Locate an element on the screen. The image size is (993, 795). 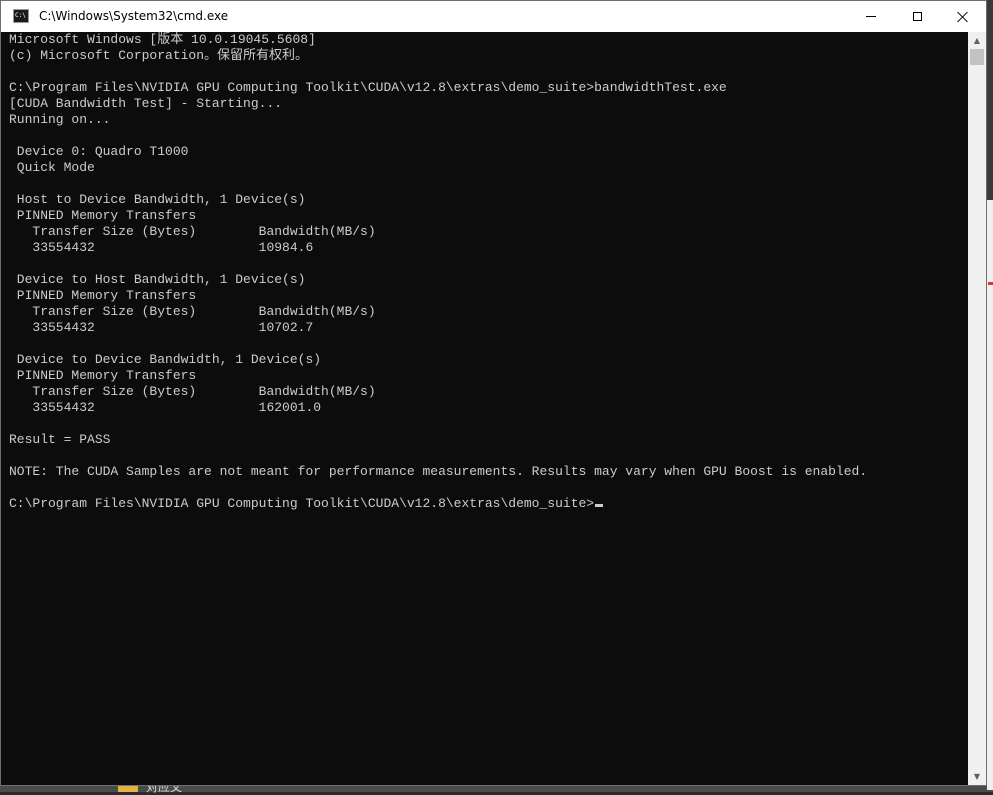
close-icon is located at coordinates (963, 17).